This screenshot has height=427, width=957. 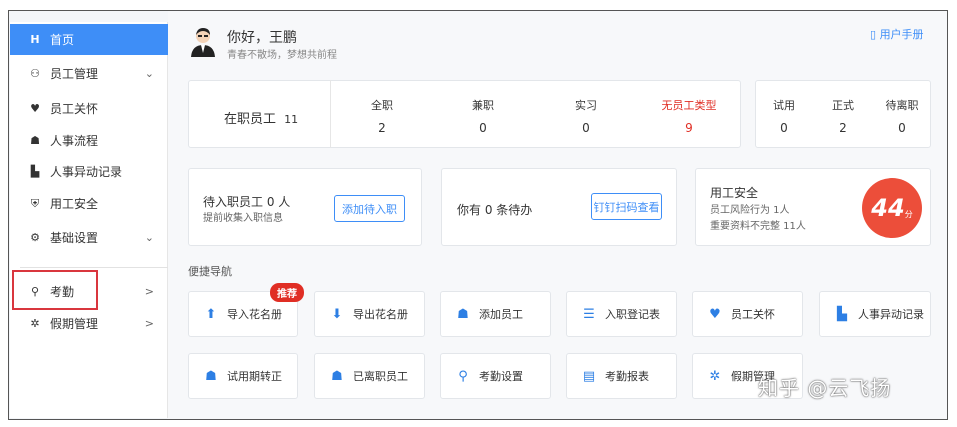 What do you see at coordinates (337, 314) in the screenshot?
I see `download-icon: ⬇` at bounding box center [337, 314].